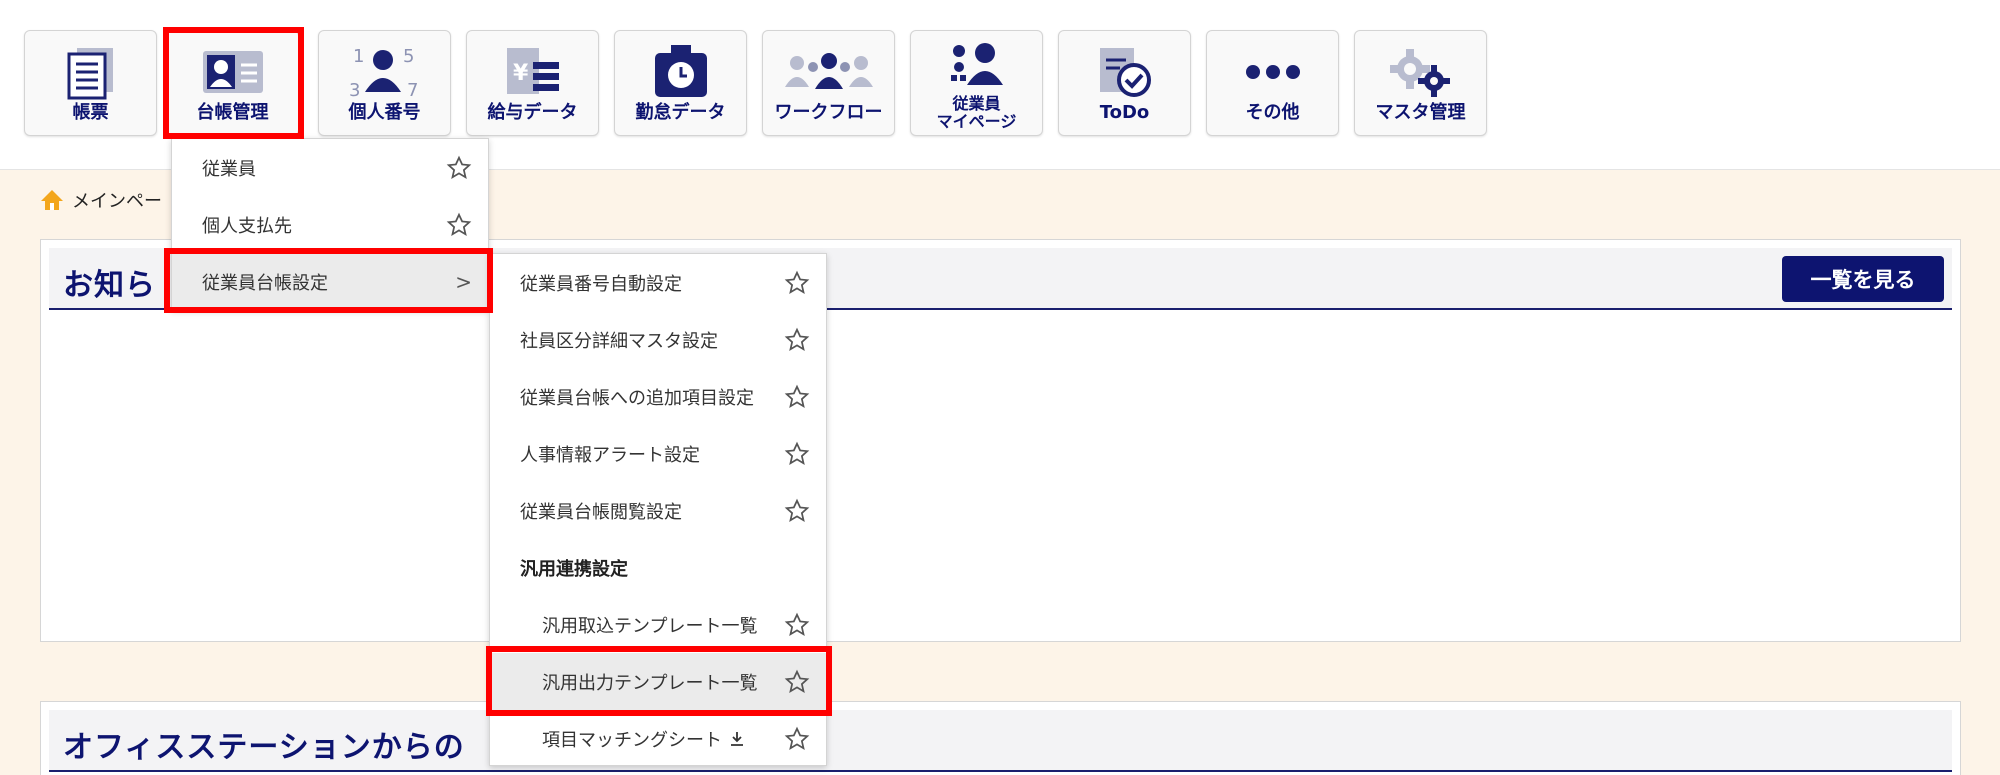 The width and height of the screenshot is (2000, 775). Describe the element at coordinates (90, 72) in the screenshot. I see `document-stack-icon` at that location.